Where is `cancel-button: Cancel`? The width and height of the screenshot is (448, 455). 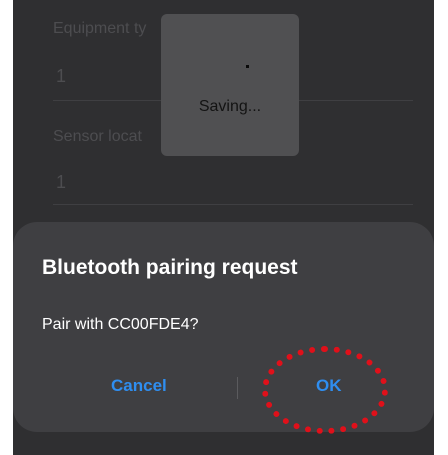
cancel-button: Cancel is located at coordinates (139, 386).